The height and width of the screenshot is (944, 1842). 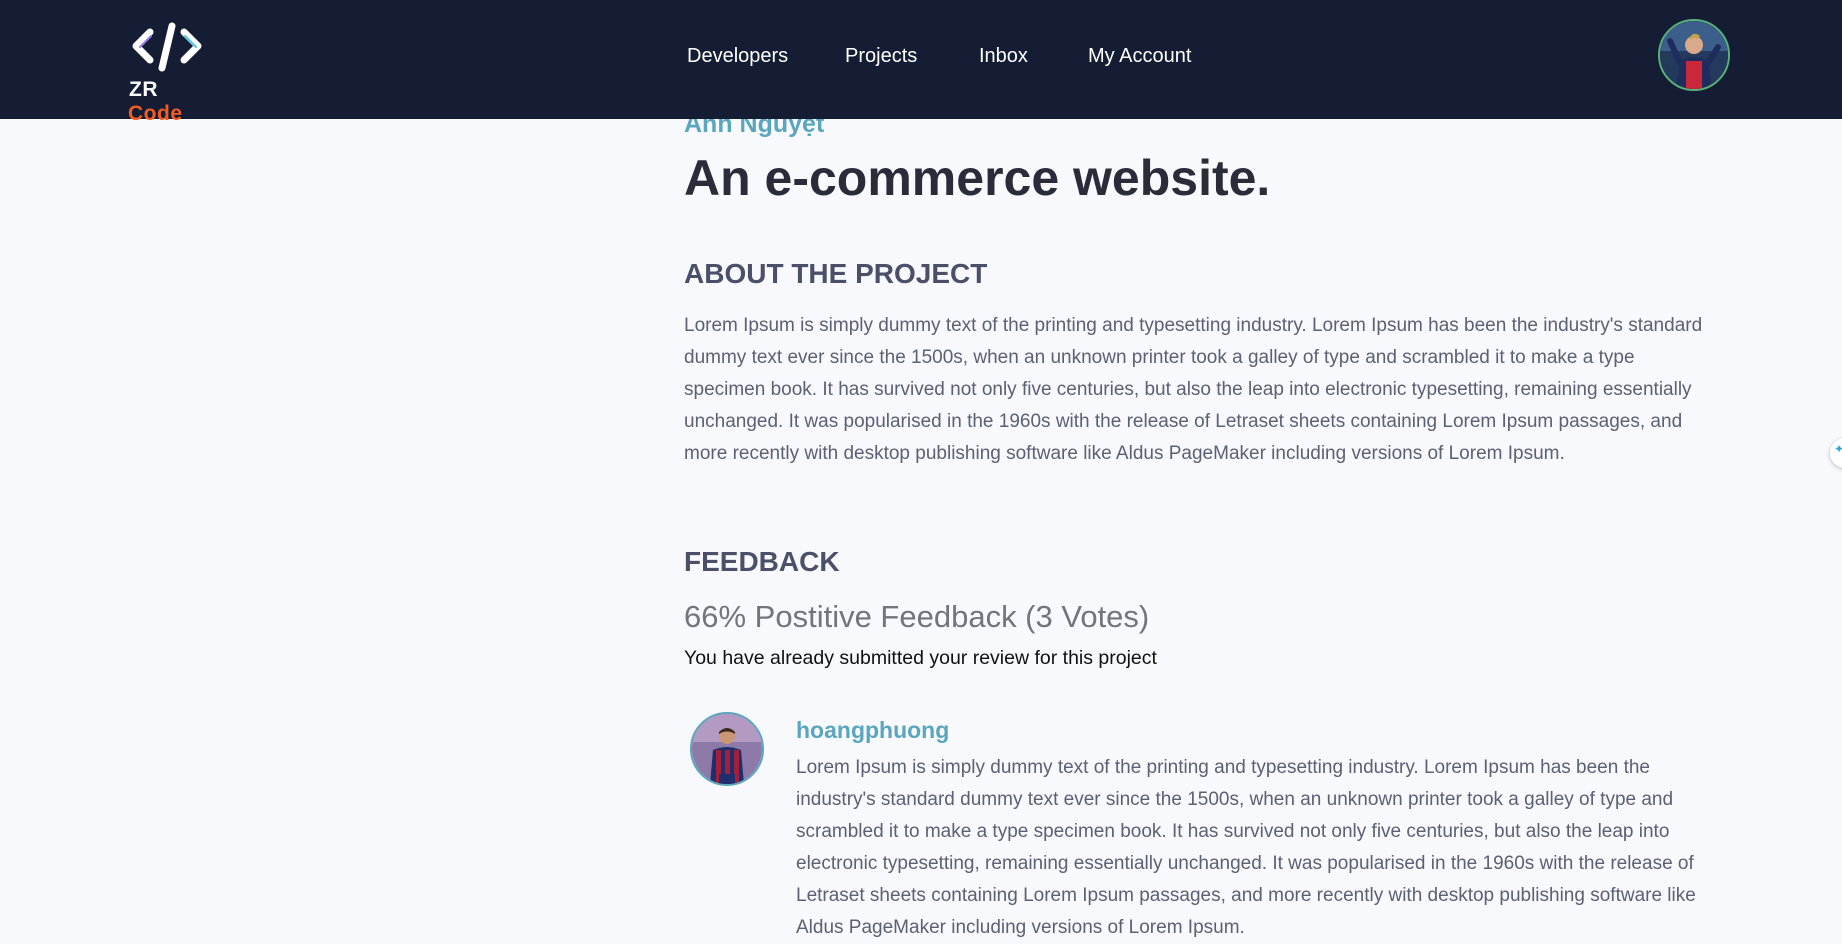 What do you see at coordinates (1139, 56) in the screenshot?
I see `nav-my-account: My Account` at bounding box center [1139, 56].